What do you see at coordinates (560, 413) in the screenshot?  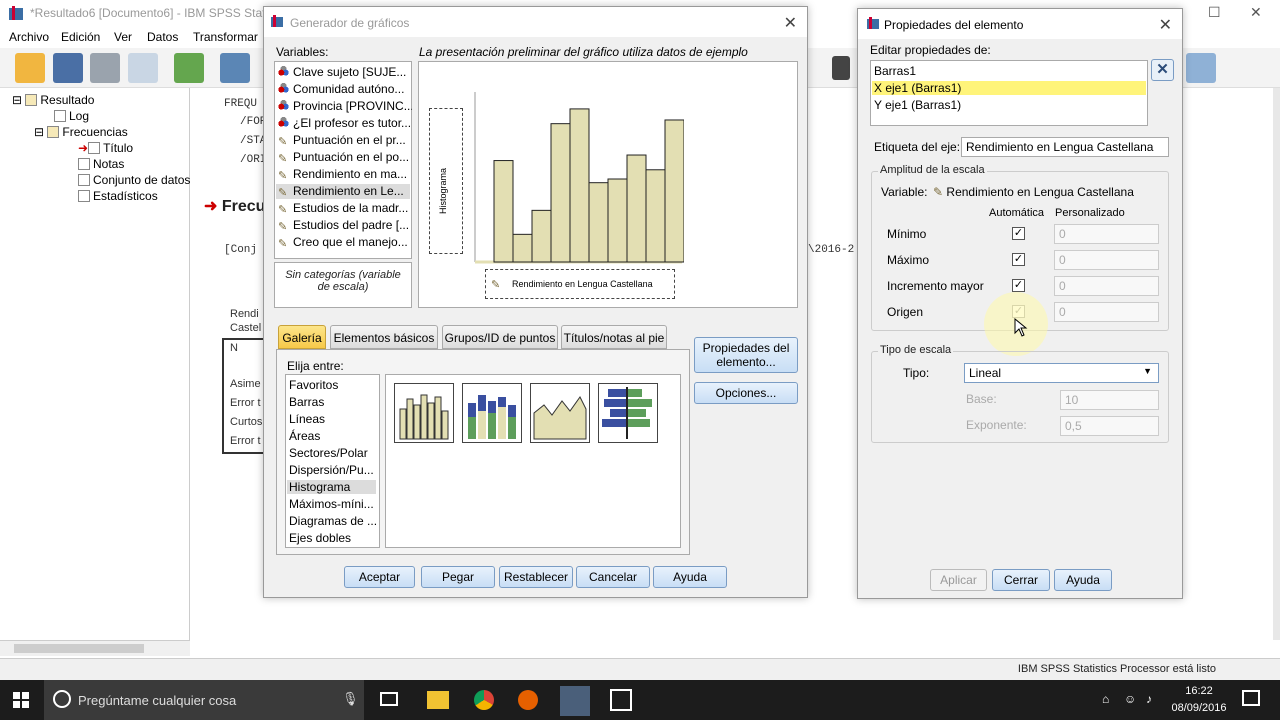 I see `frequency-polygon-thumbnail` at bounding box center [560, 413].